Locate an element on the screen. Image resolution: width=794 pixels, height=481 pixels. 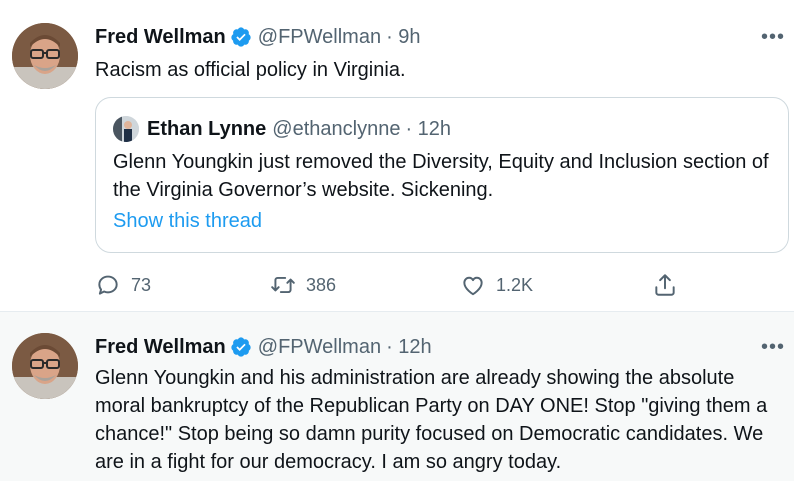
reply-count: 73 is located at coordinates (141, 284).